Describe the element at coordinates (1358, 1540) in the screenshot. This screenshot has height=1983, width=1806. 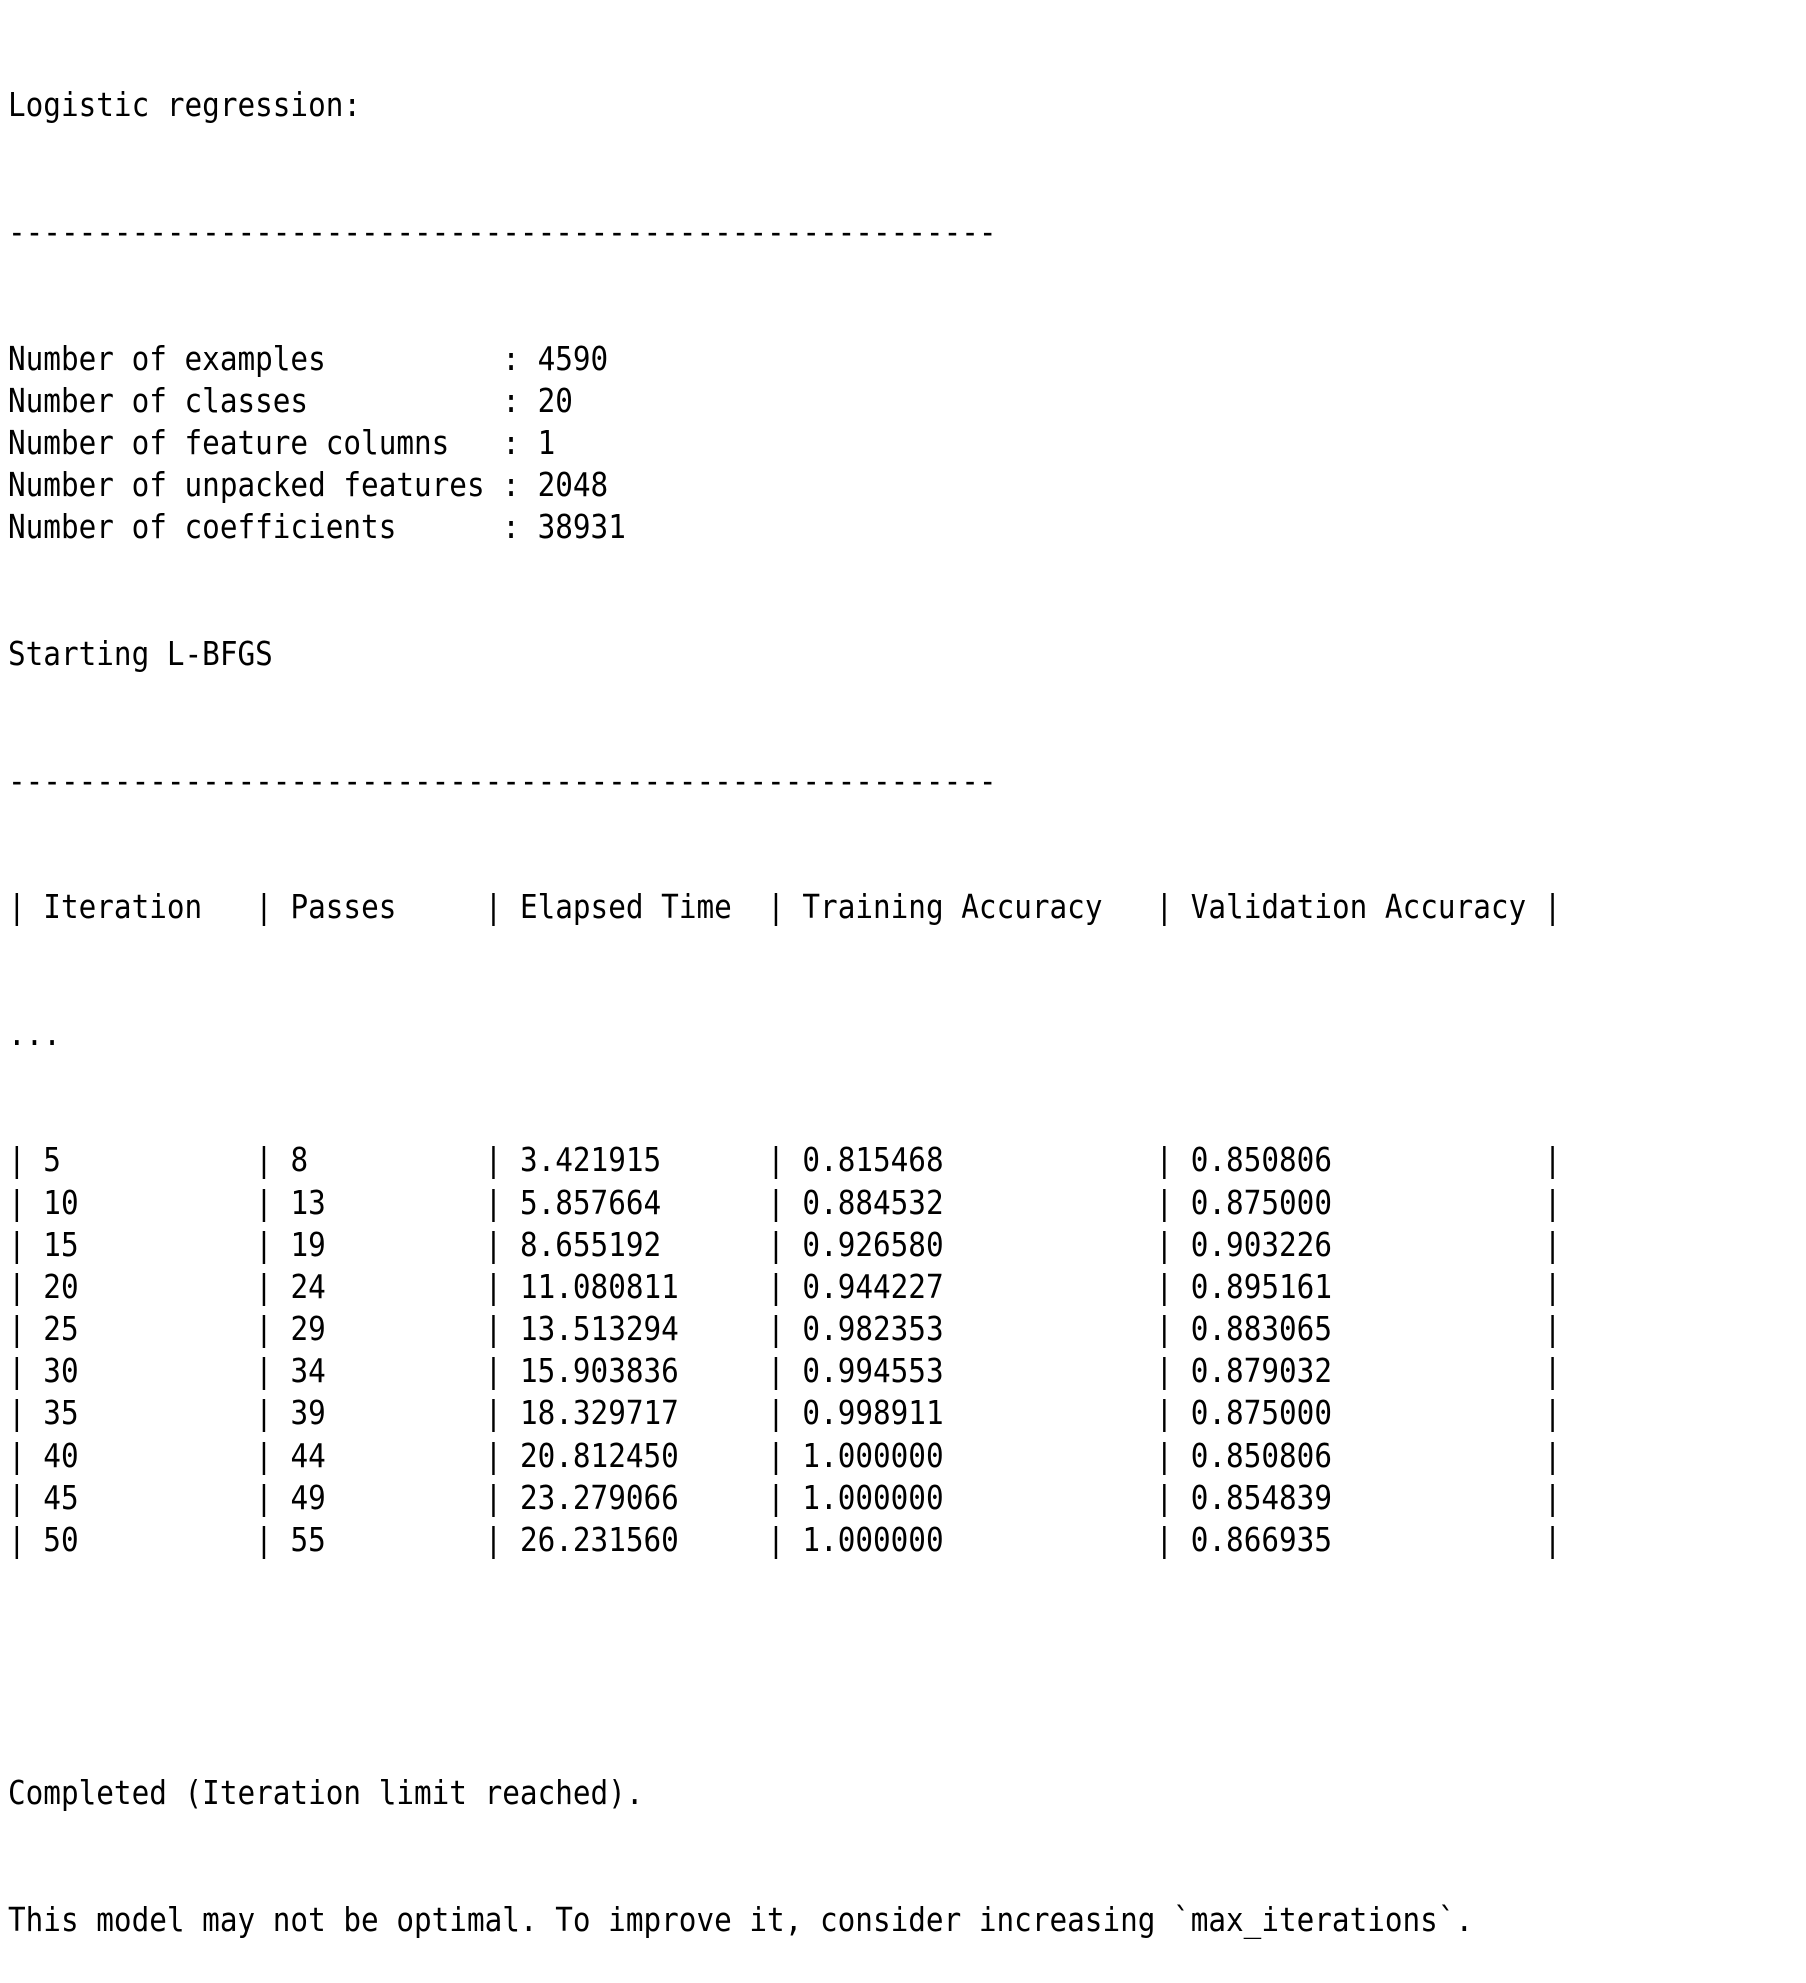
I see `table-cell: 0.866935` at that location.